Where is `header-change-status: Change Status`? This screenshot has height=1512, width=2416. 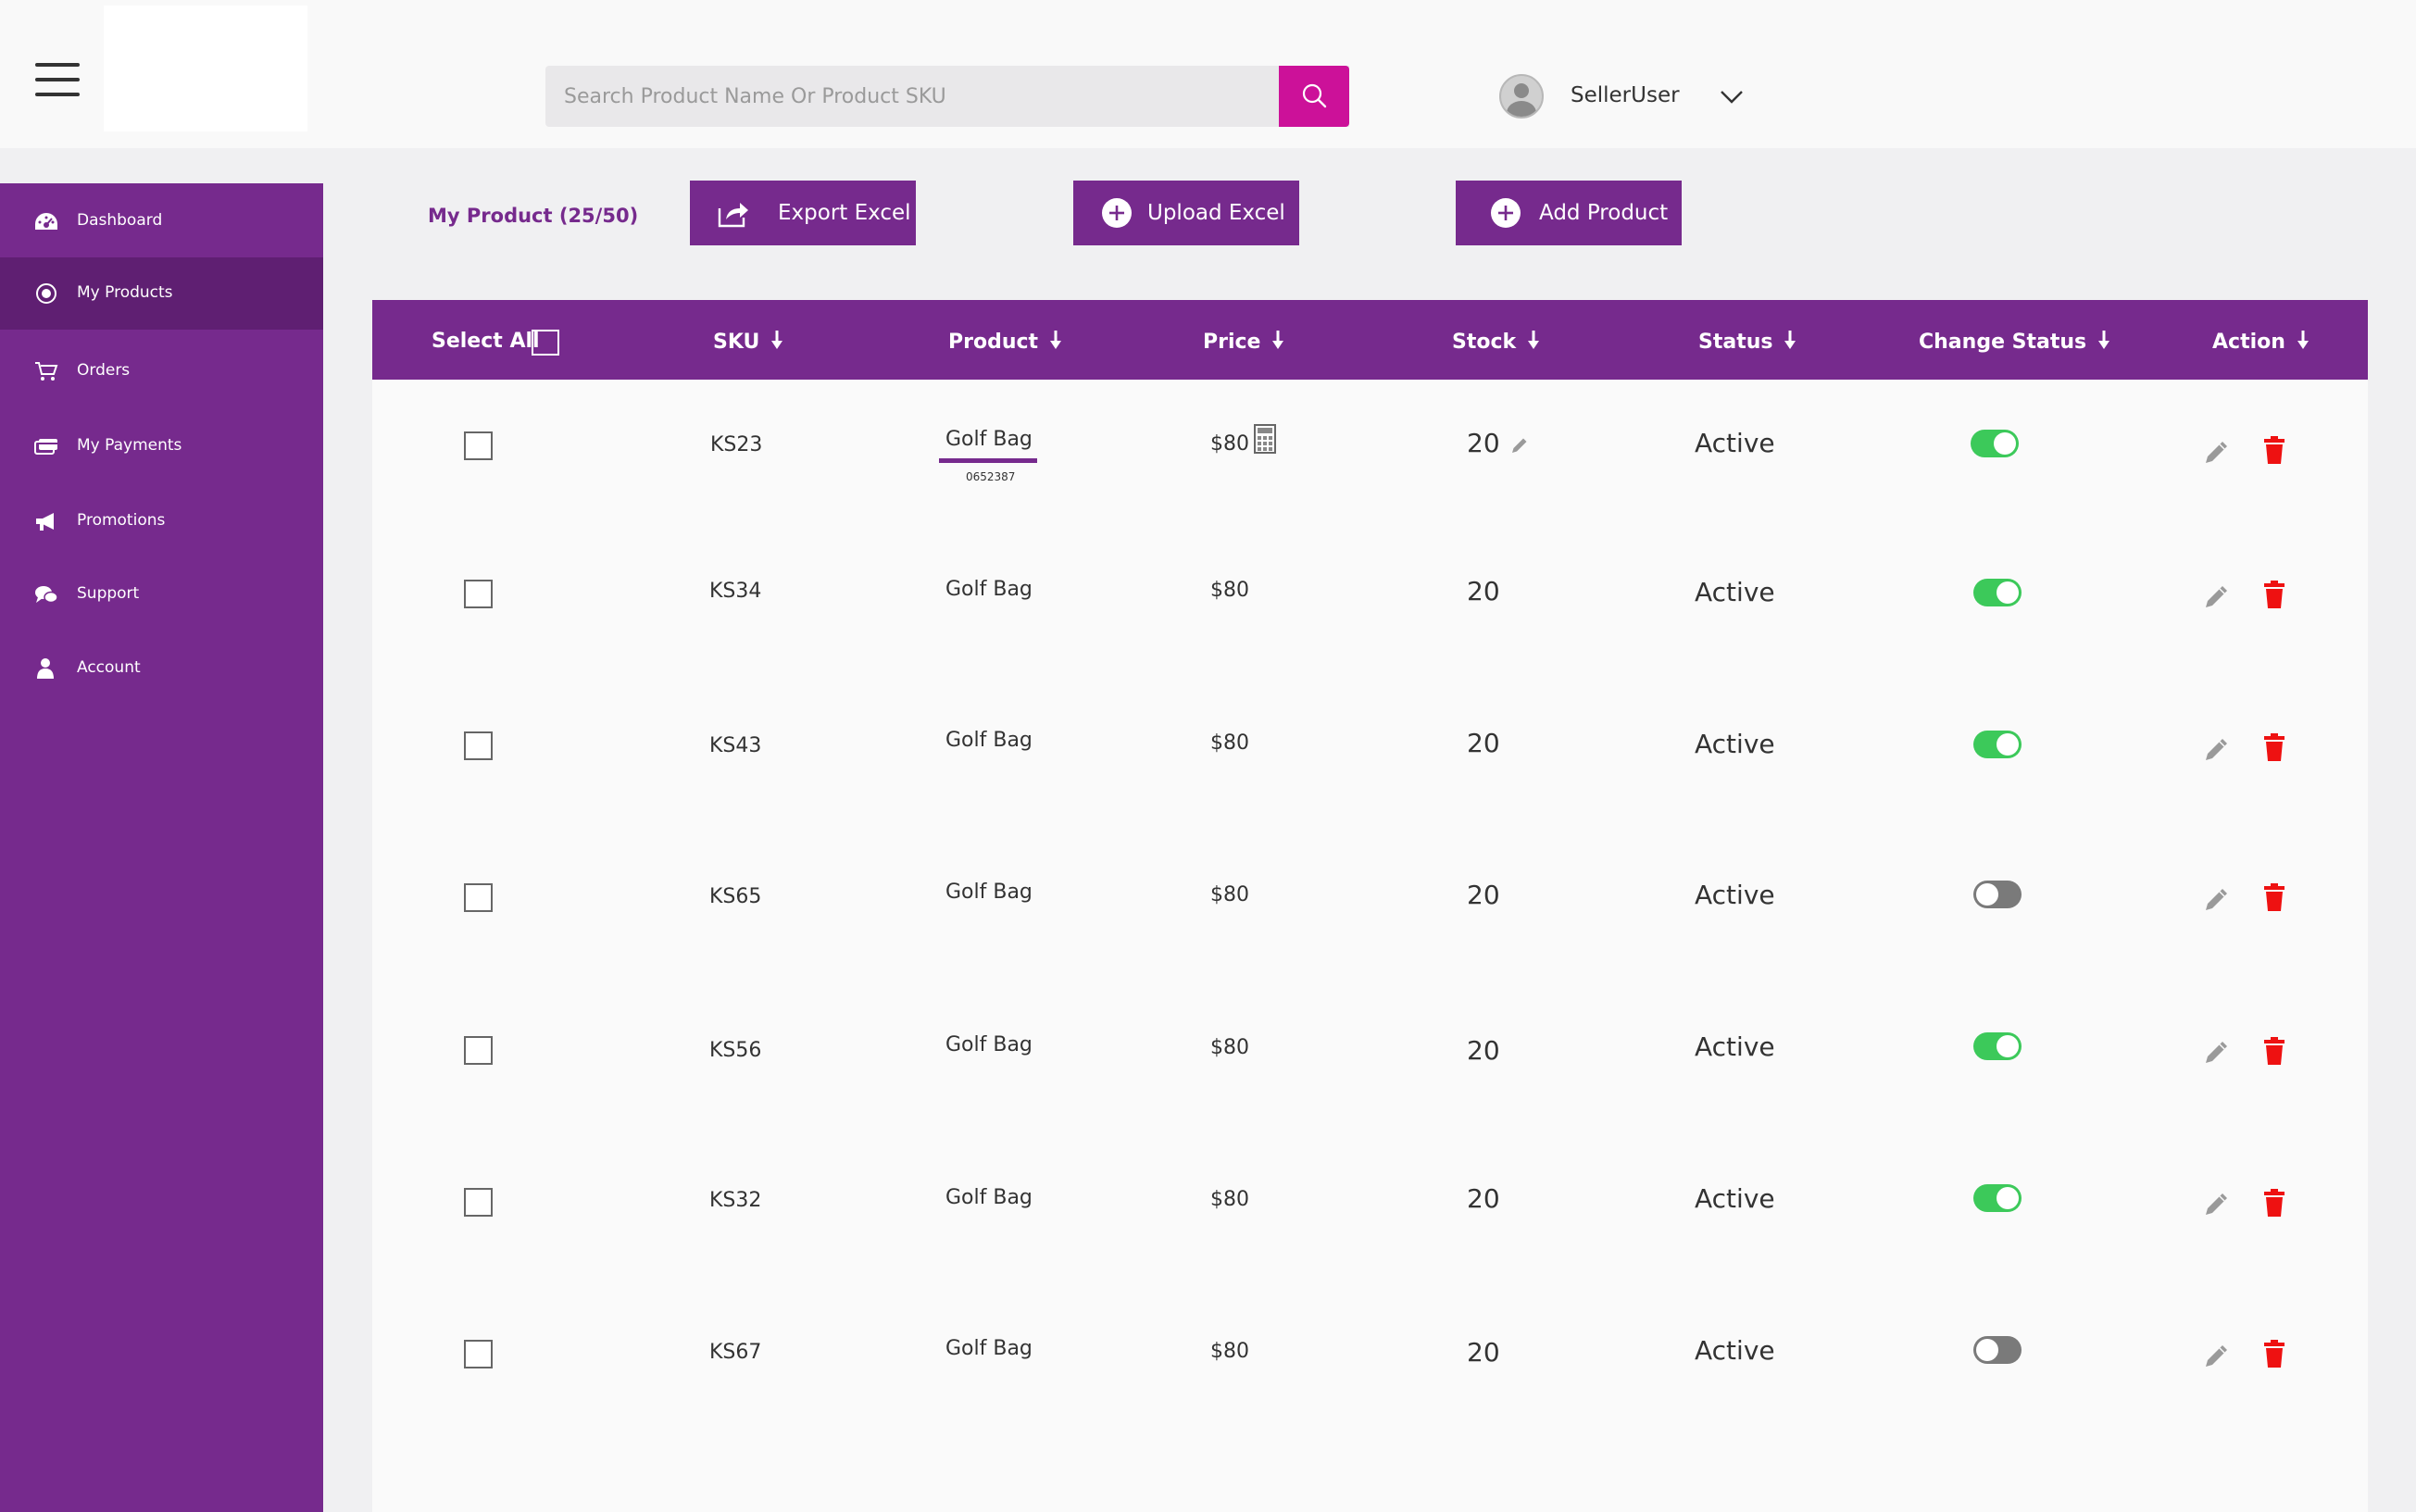 header-change-status: Change Status is located at coordinates (2014, 342).